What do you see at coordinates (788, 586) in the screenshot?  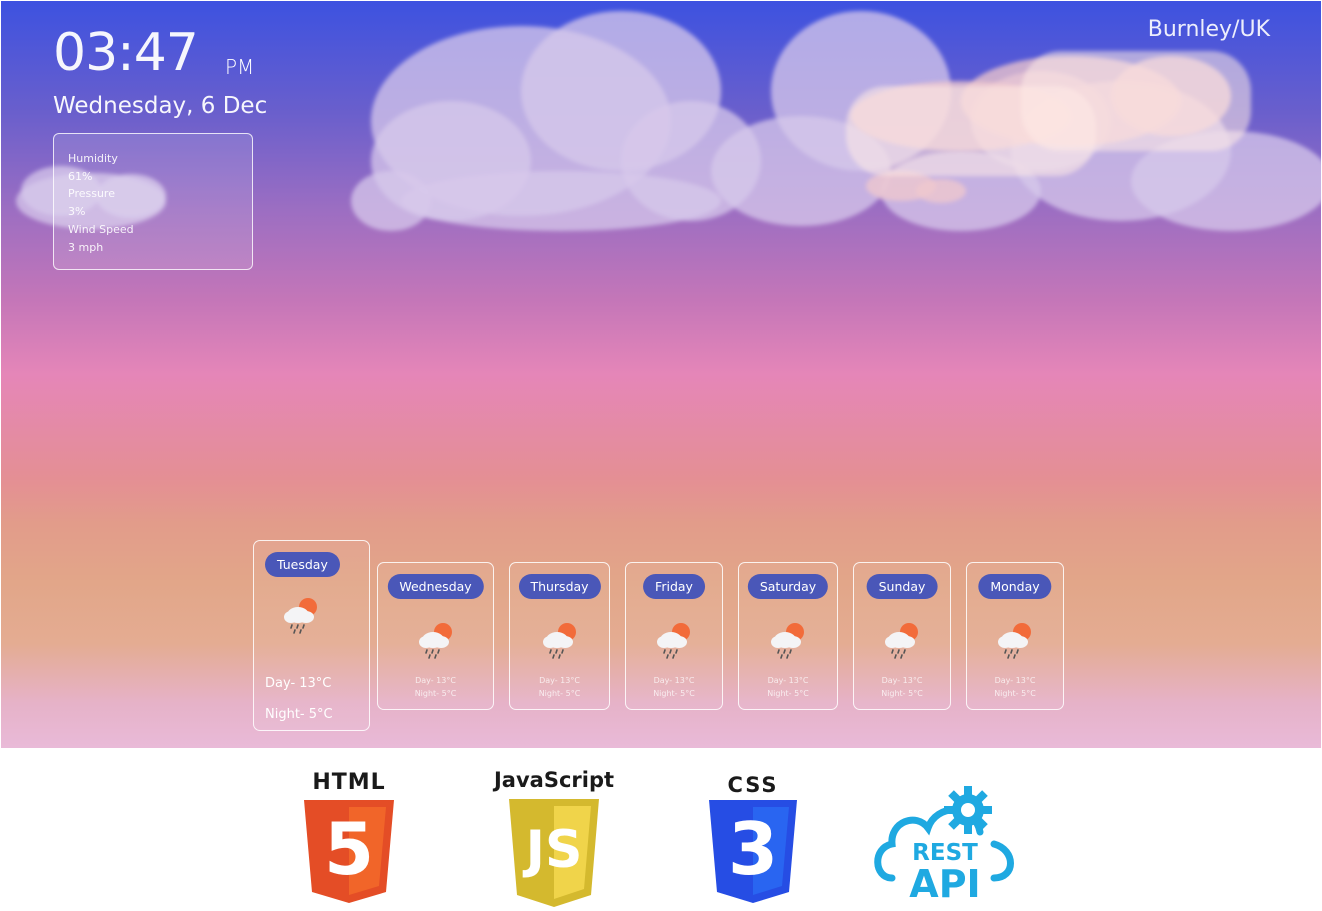 I see `forecast-day-pill: Saturday` at bounding box center [788, 586].